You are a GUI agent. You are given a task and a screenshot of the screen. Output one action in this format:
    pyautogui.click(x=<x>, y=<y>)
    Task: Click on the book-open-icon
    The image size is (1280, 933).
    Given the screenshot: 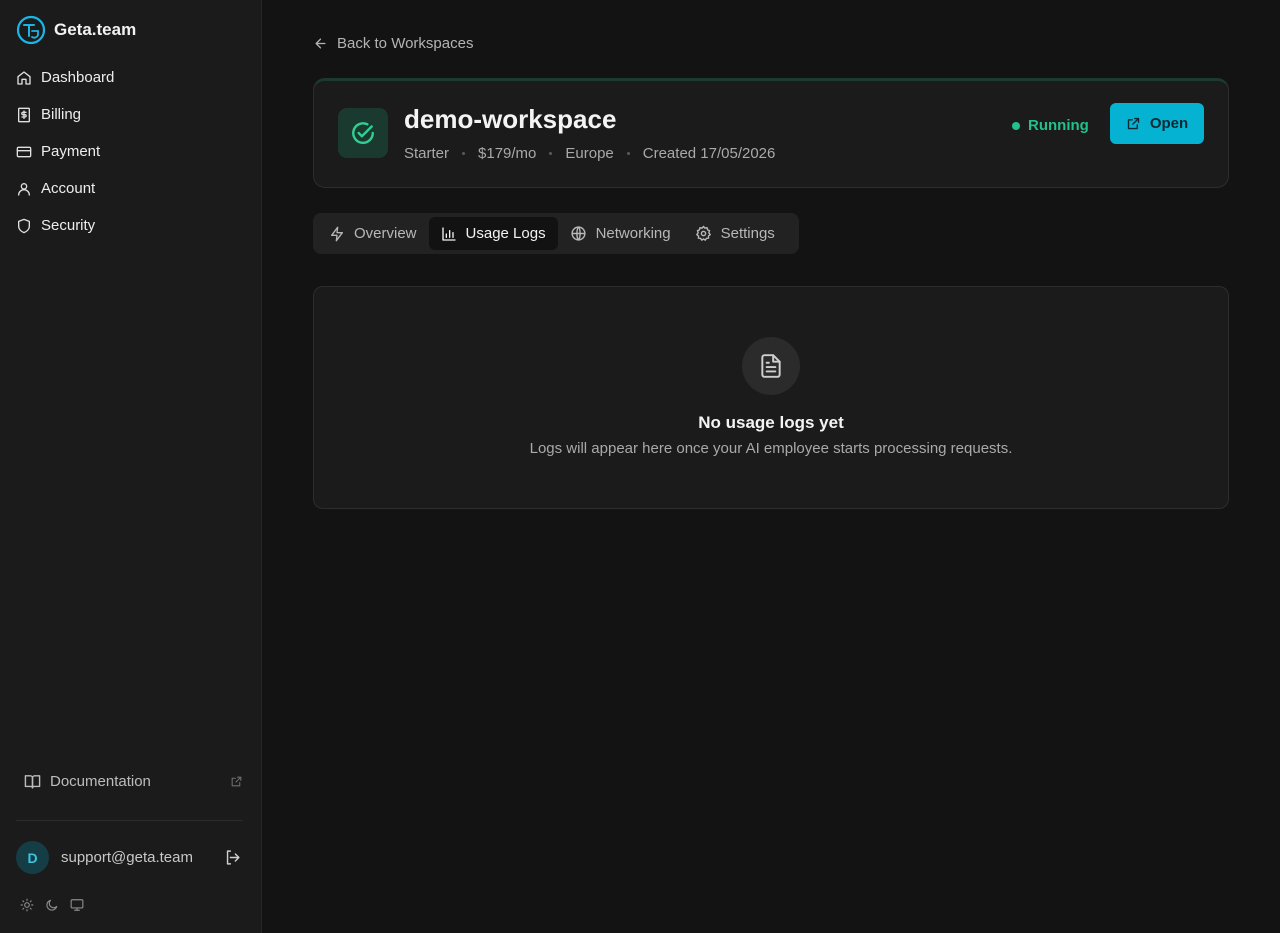 What is the action you would take?
    pyautogui.click(x=32, y=781)
    